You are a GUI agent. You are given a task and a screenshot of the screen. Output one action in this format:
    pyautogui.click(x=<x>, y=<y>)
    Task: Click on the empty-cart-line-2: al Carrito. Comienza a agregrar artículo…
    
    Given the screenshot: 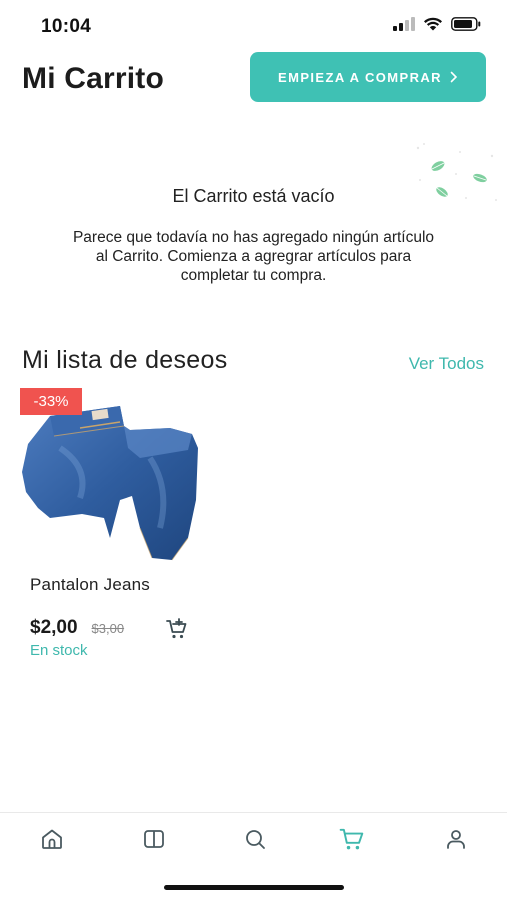 What is the action you would take?
    pyautogui.click(x=253, y=256)
    